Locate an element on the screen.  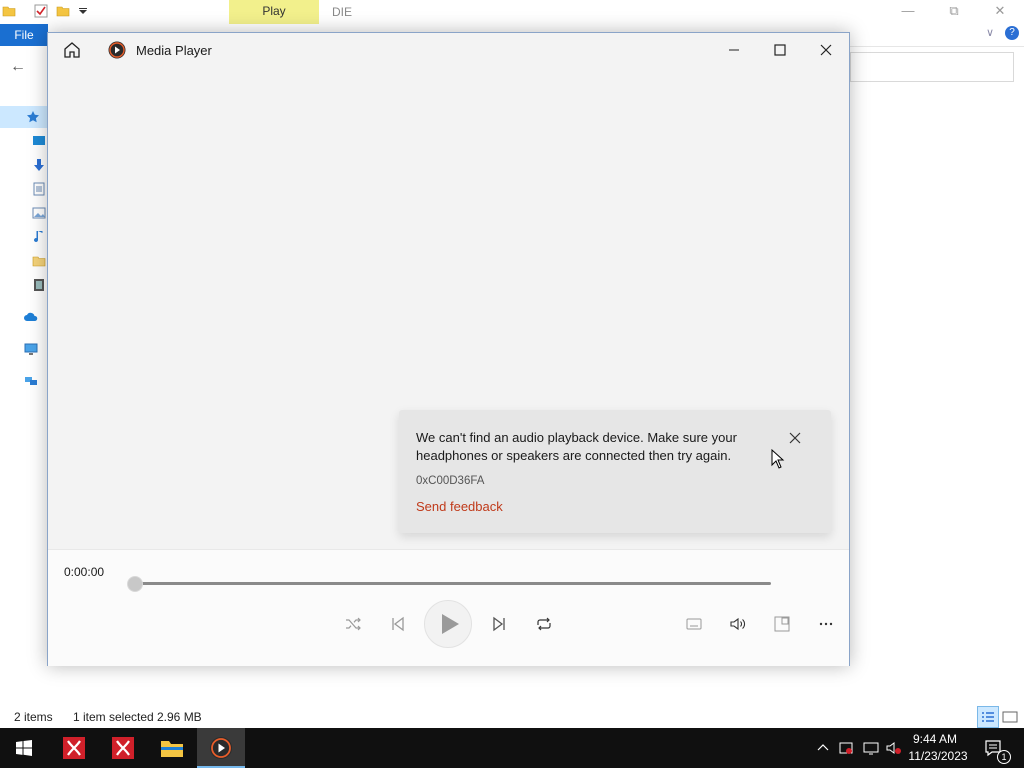
taskbar-app-pdf-reader is located at coordinates (74, 748).